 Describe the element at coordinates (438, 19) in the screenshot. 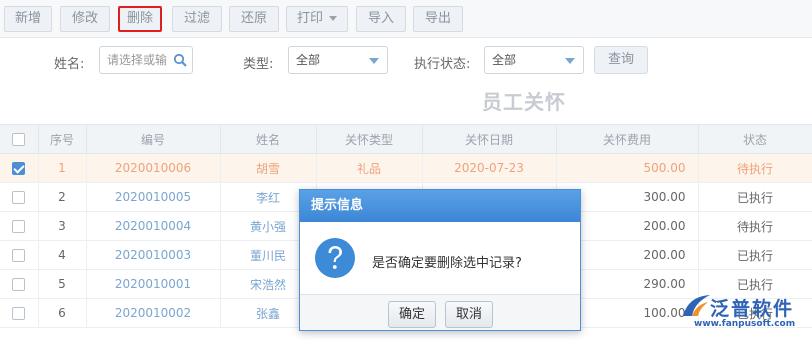

I see `export-button: 导出` at that location.